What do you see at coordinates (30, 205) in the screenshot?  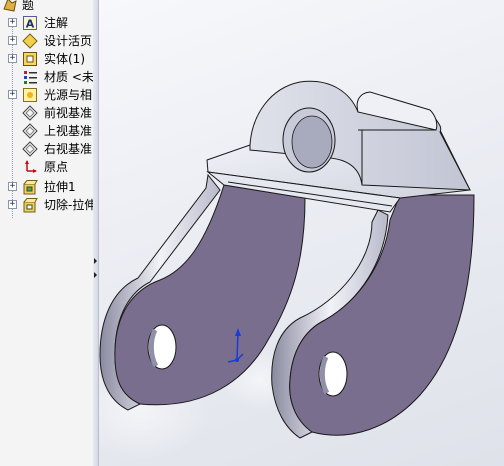 I see `cut-extrude-feature-icon` at bounding box center [30, 205].